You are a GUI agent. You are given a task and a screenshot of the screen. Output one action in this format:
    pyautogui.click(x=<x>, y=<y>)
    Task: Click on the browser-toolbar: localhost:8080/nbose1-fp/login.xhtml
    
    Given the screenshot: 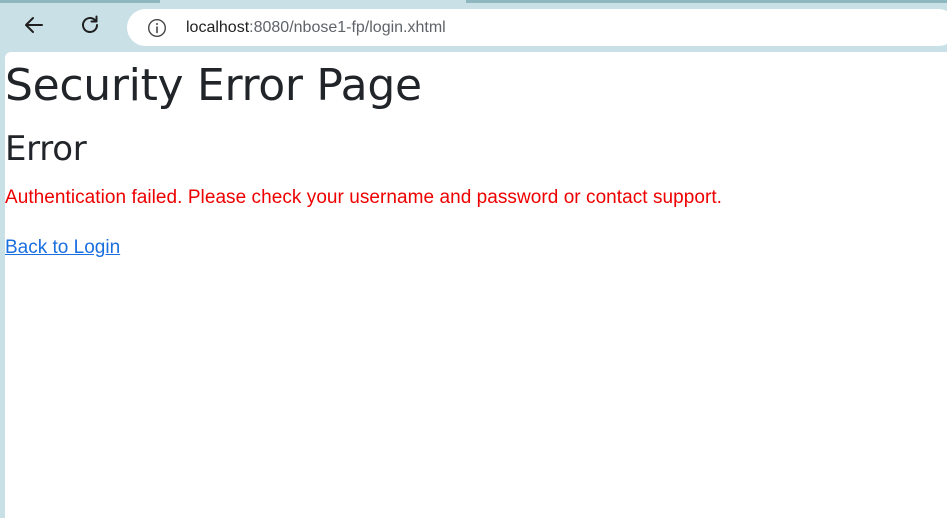 What is the action you would take?
    pyautogui.click(x=473, y=26)
    